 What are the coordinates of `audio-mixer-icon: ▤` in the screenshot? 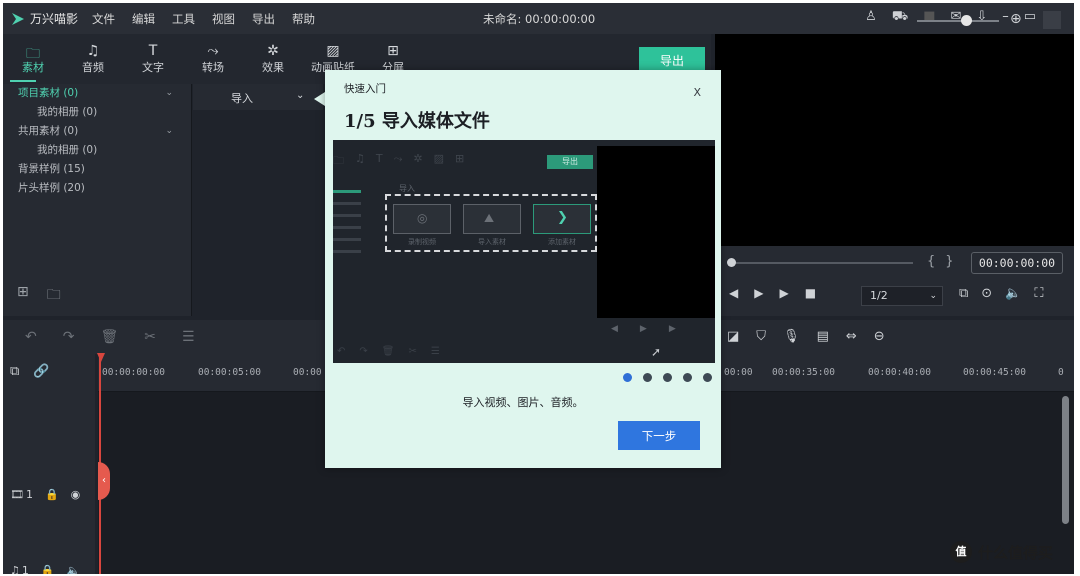 It's located at (823, 336).